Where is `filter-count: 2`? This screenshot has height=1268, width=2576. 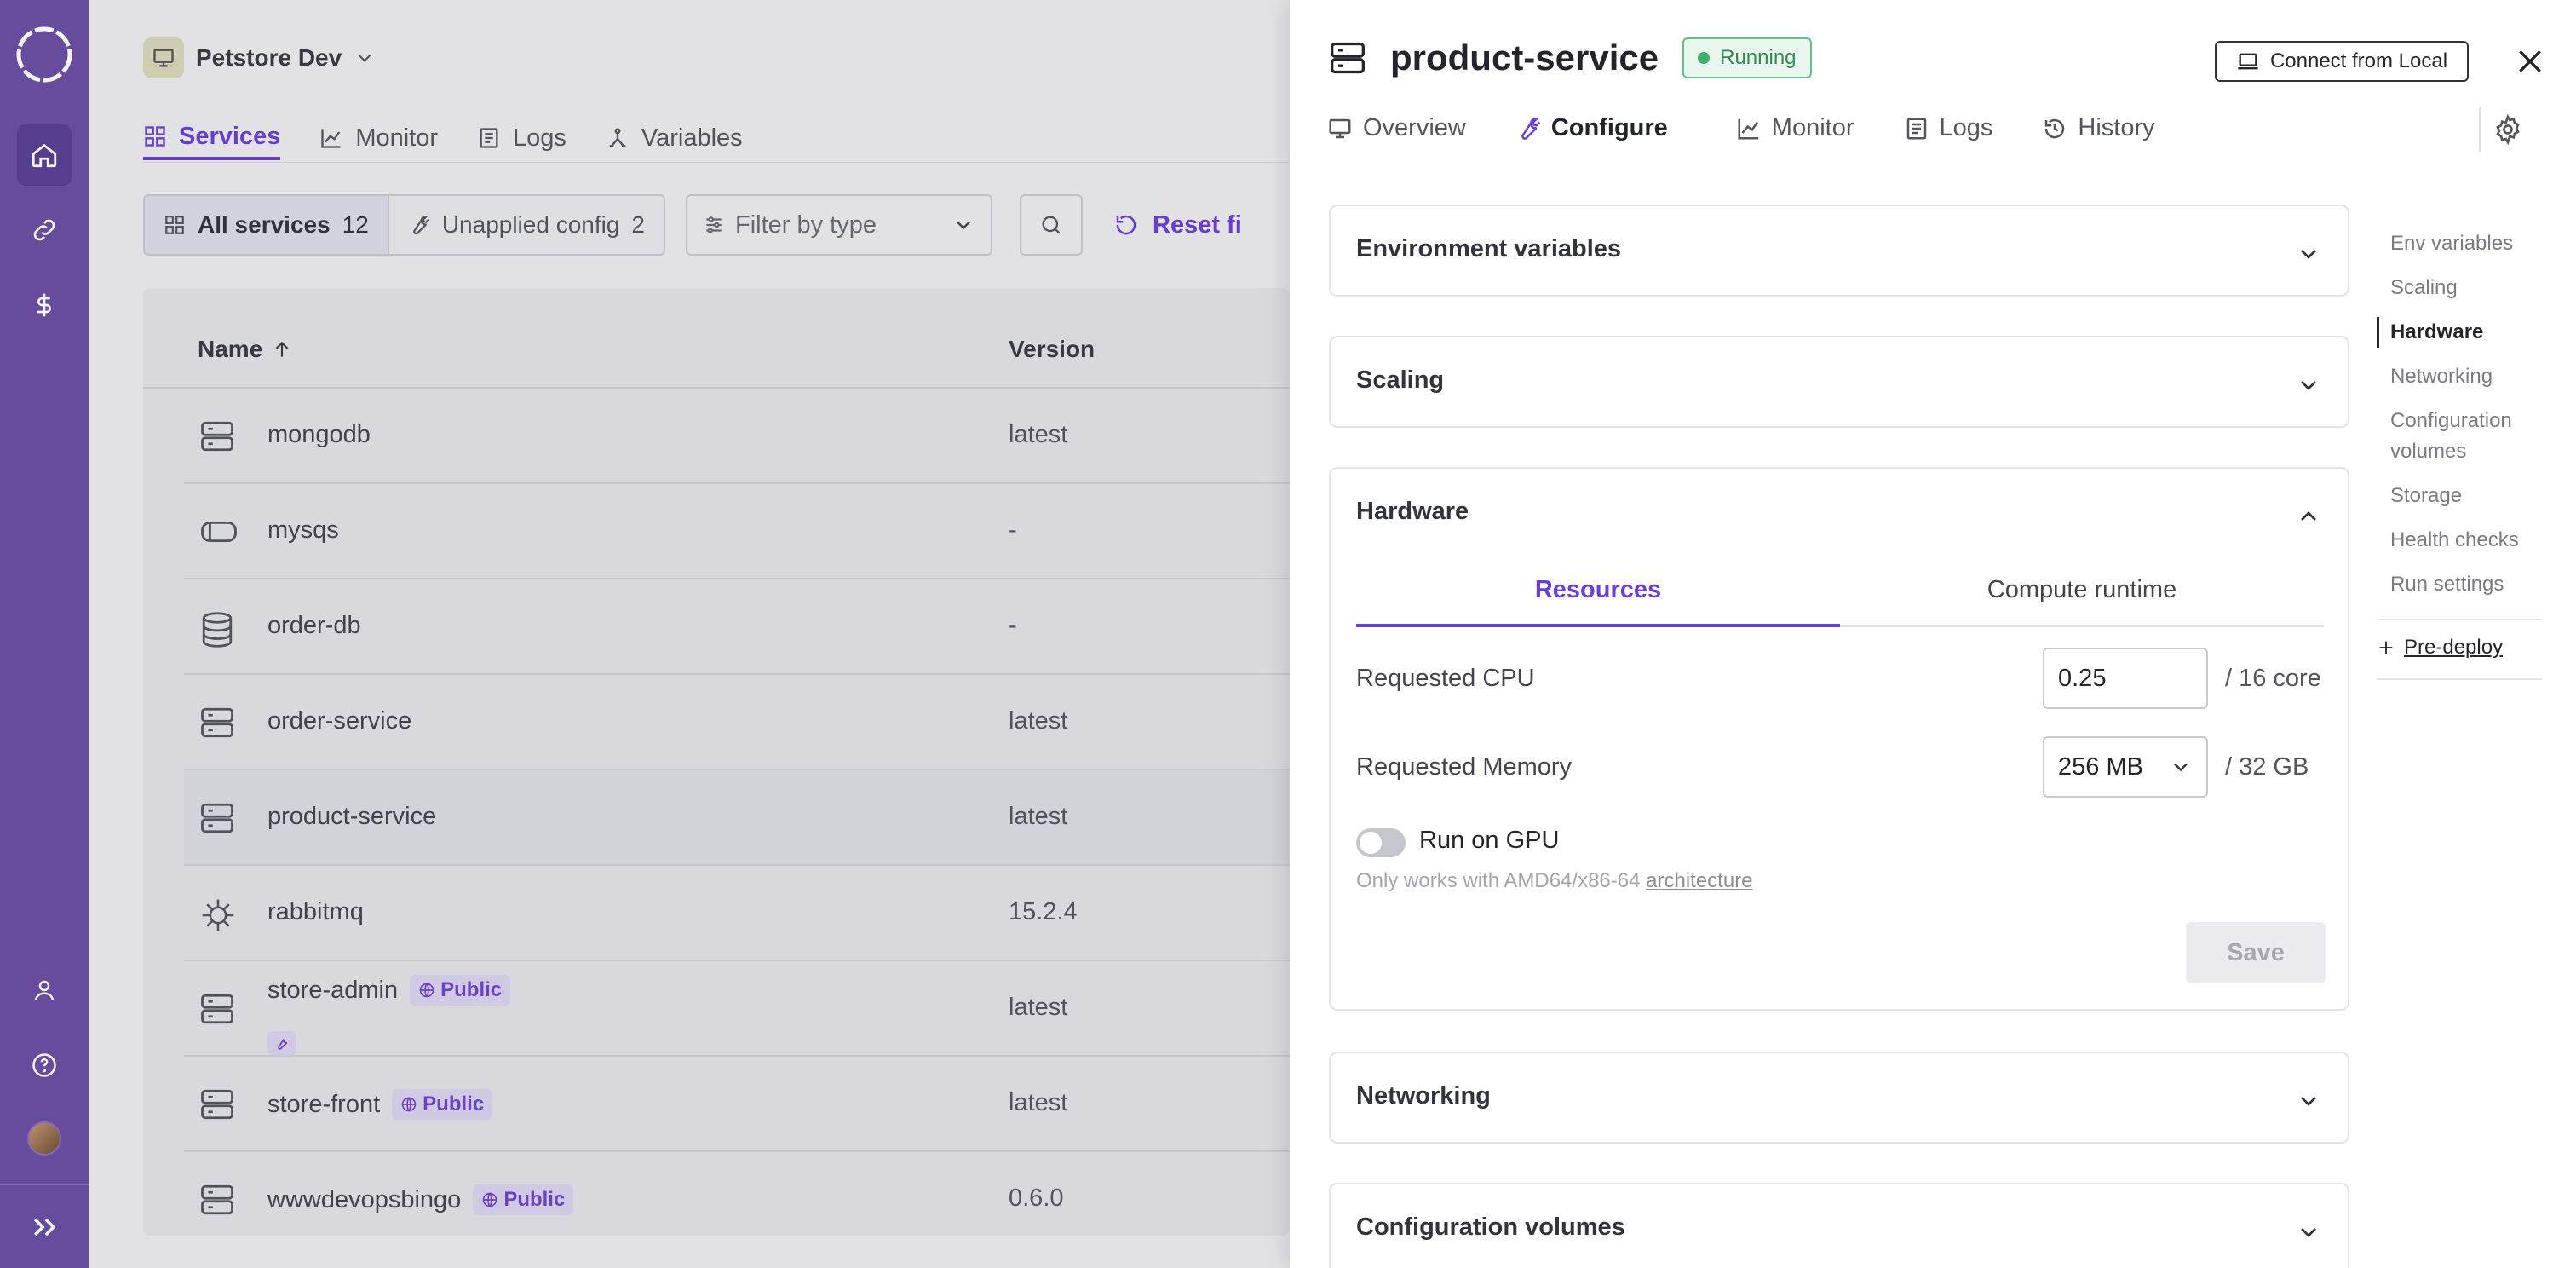 filter-count: 2 is located at coordinates (638, 225).